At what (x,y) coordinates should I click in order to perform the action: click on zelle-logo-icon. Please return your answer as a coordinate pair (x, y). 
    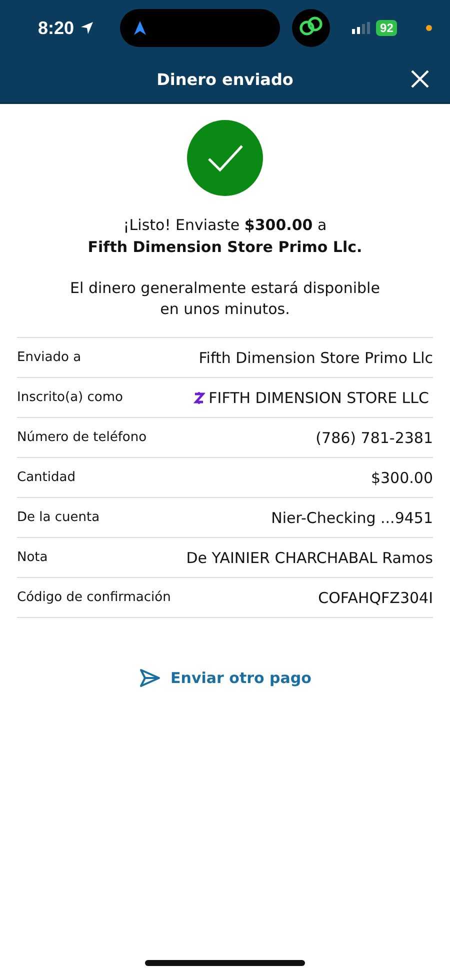
    Looking at the image, I should click on (198, 397).